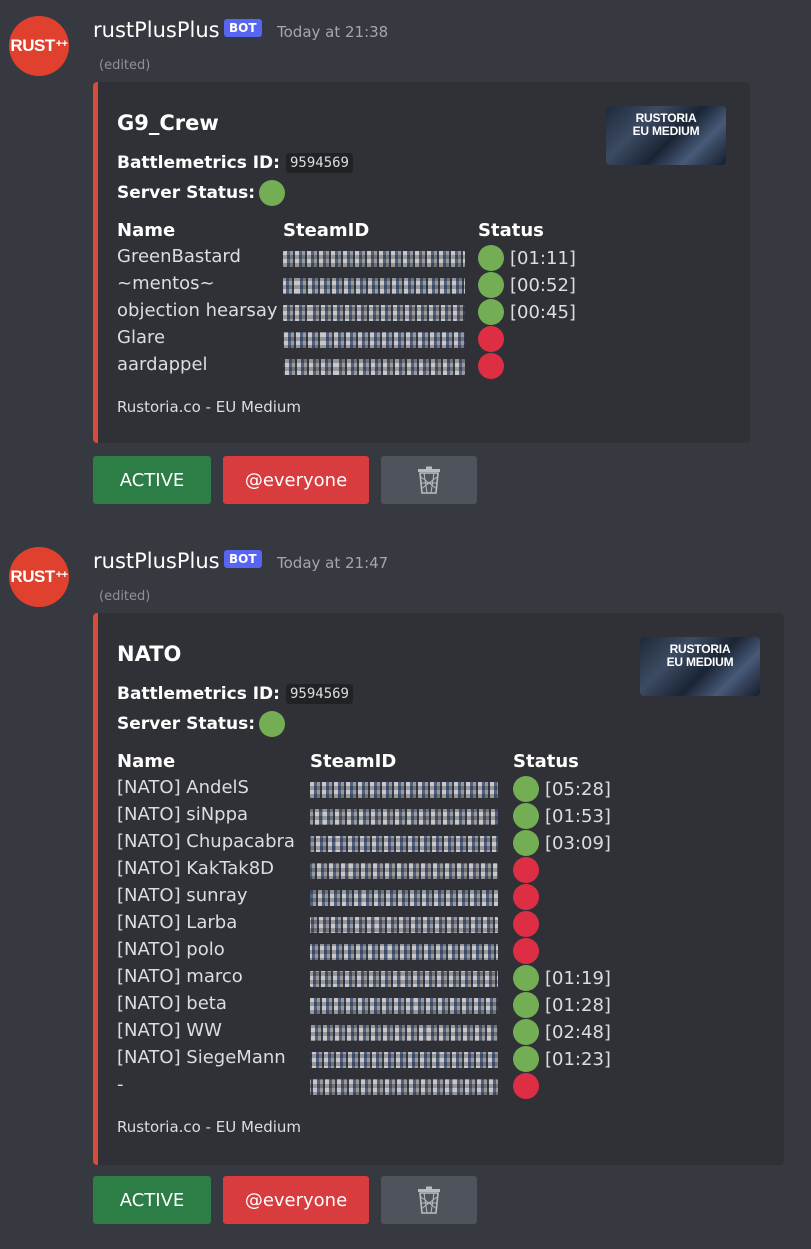  What do you see at coordinates (562, 843) in the screenshot?
I see `player-status: [03:09]` at bounding box center [562, 843].